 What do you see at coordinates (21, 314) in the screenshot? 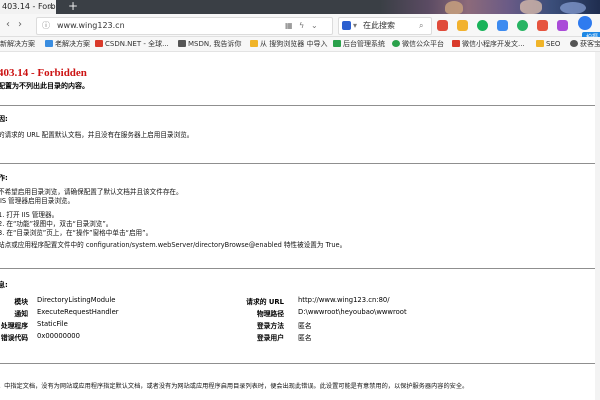
I see `detail-label-notification: 通知` at bounding box center [21, 314].